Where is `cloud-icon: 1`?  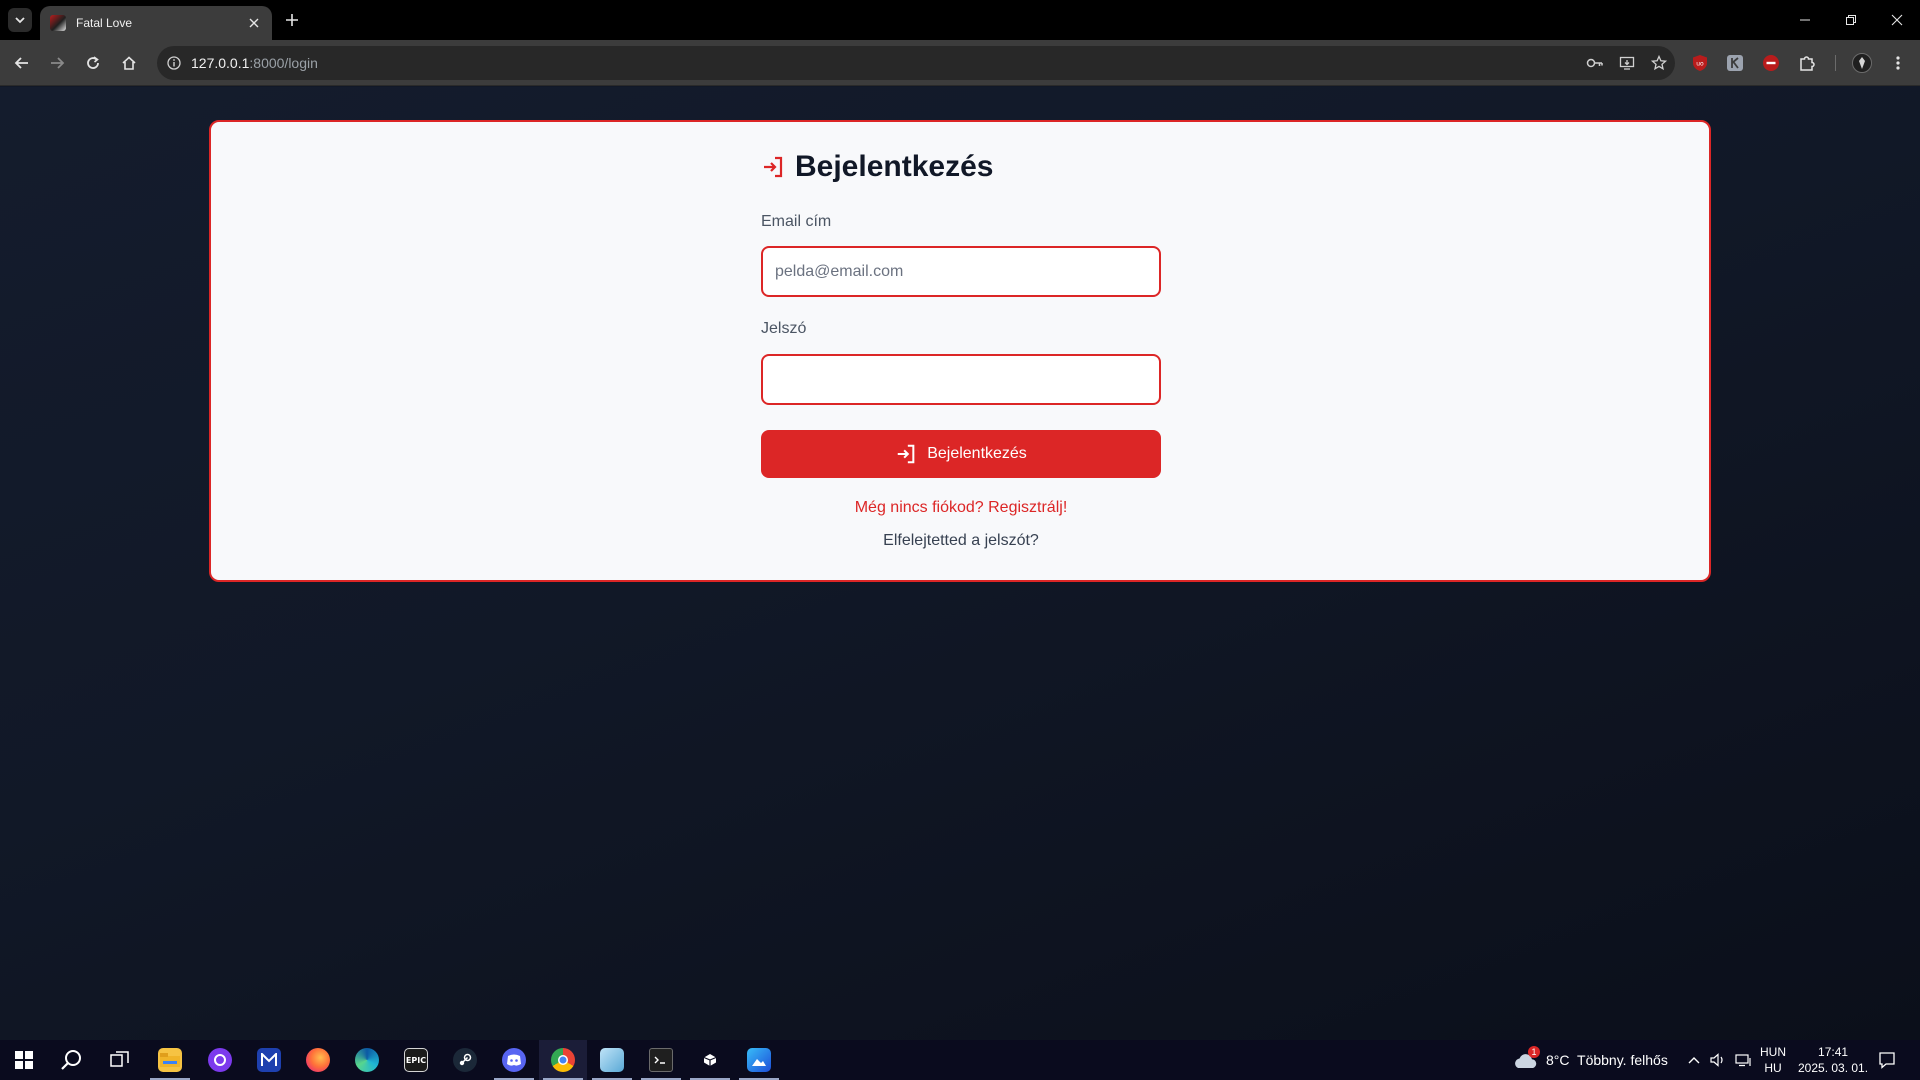
cloud-icon: 1 is located at coordinates (1526, 1058).